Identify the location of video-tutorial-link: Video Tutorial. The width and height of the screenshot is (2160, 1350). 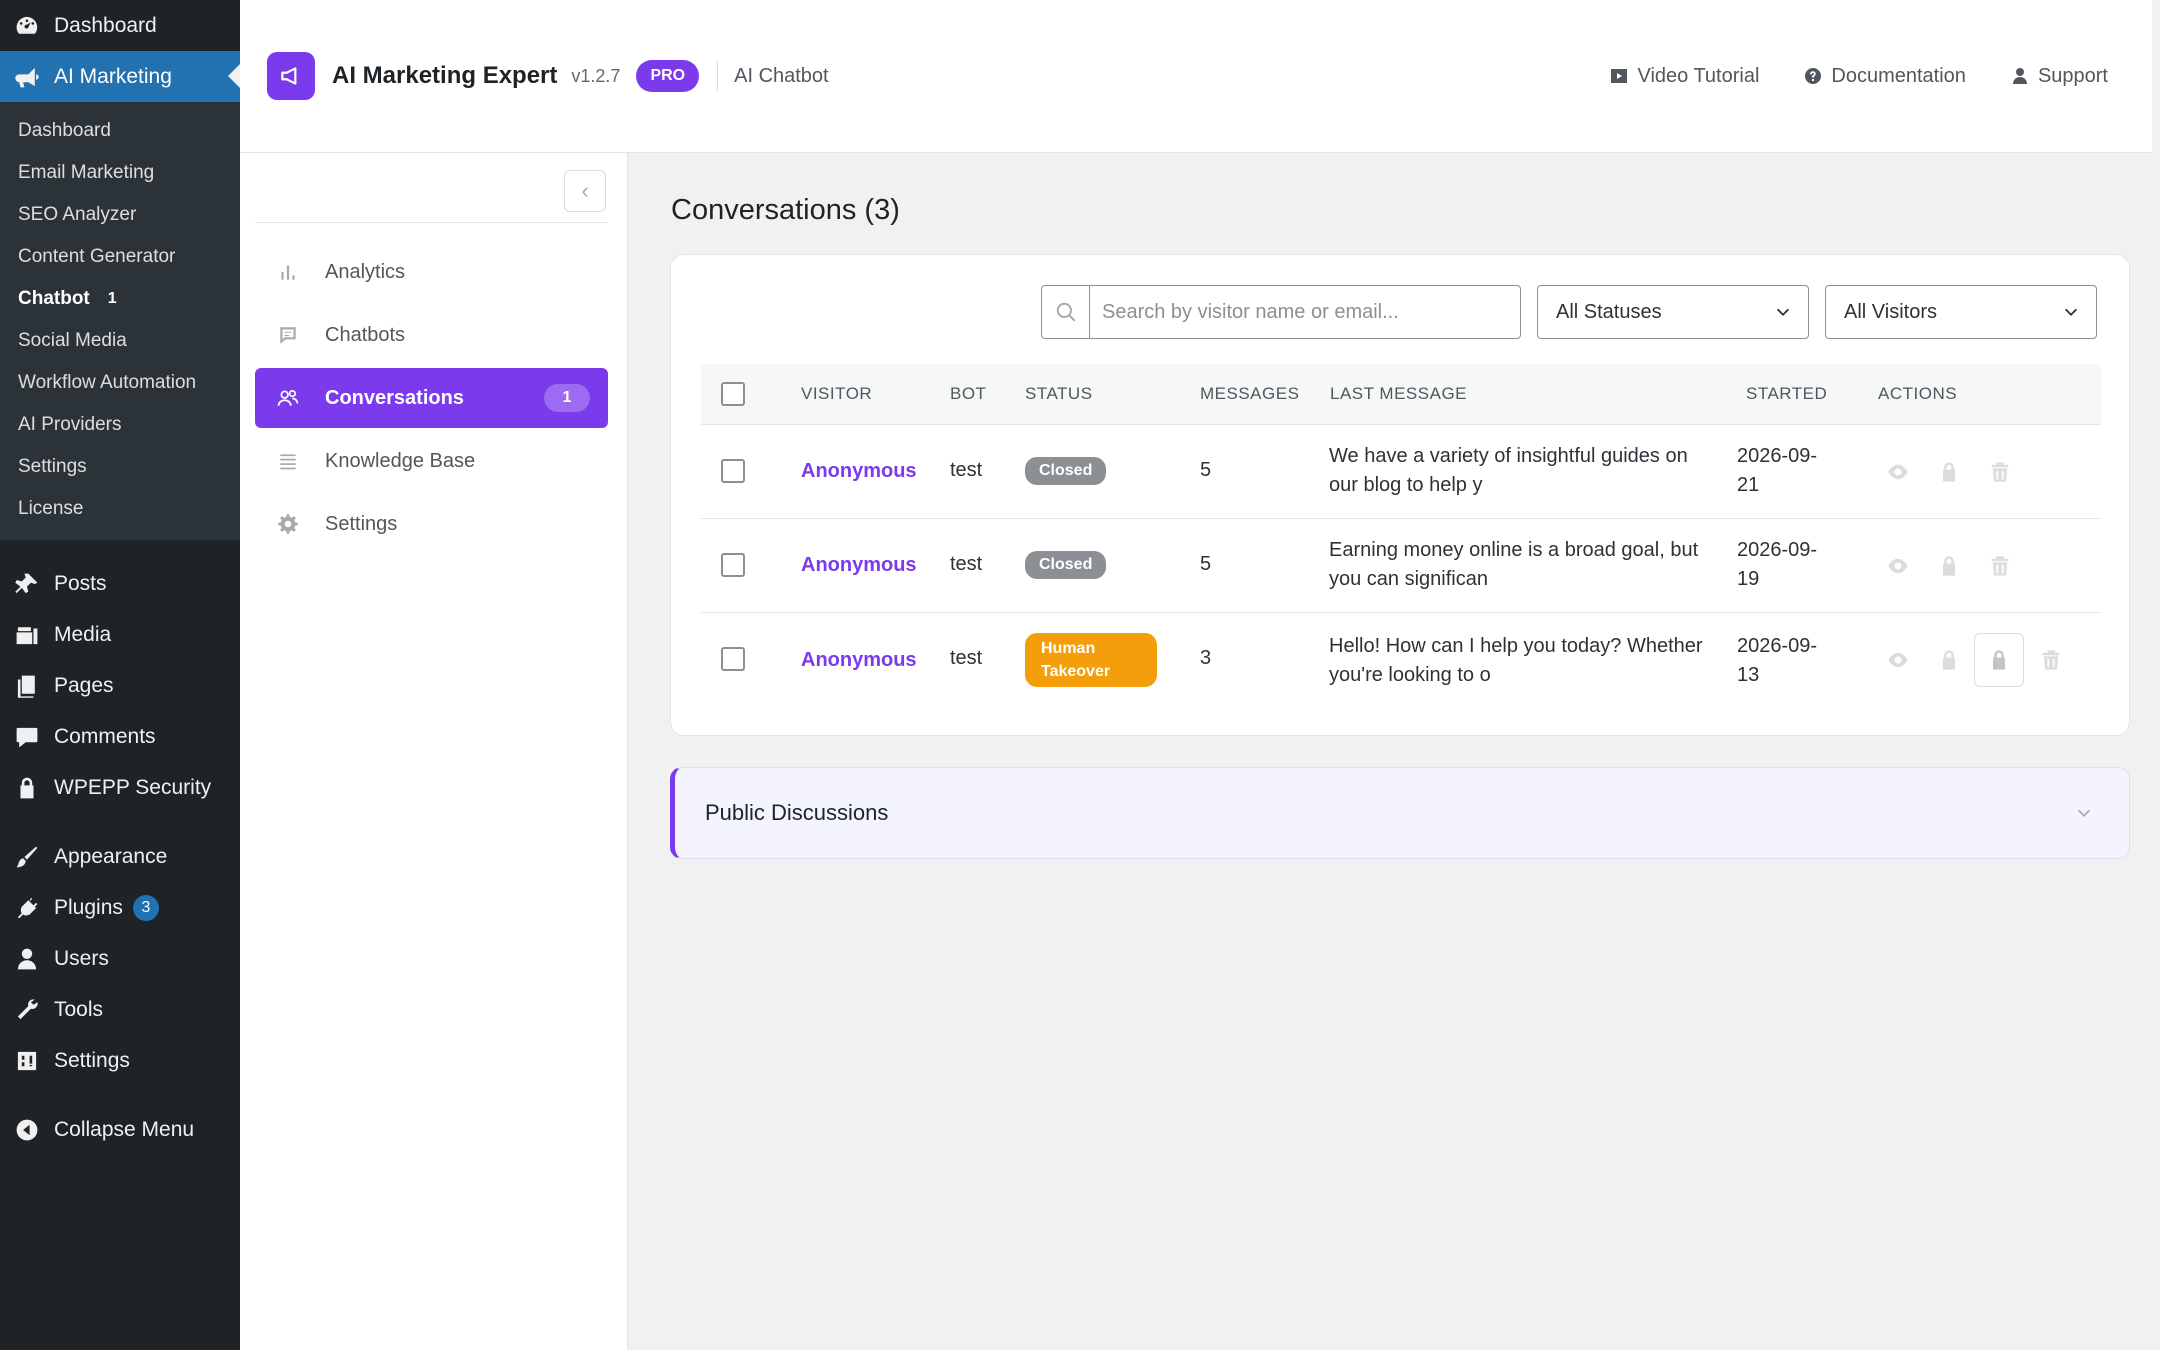
(1684, 76).